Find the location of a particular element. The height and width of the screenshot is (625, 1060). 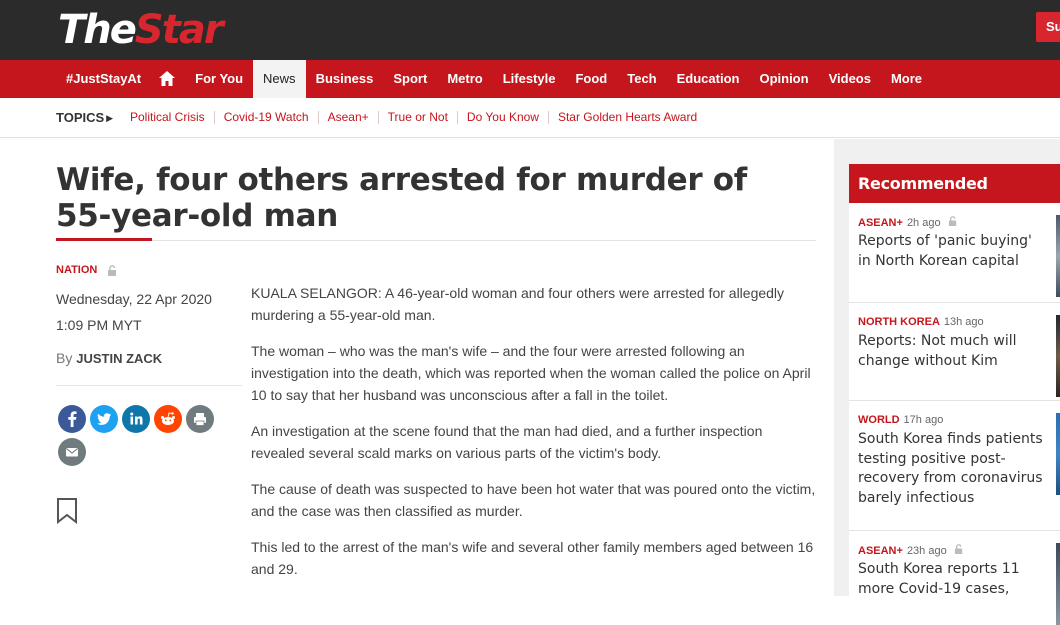

facebook-share-button is located at coordinates (72, 419).